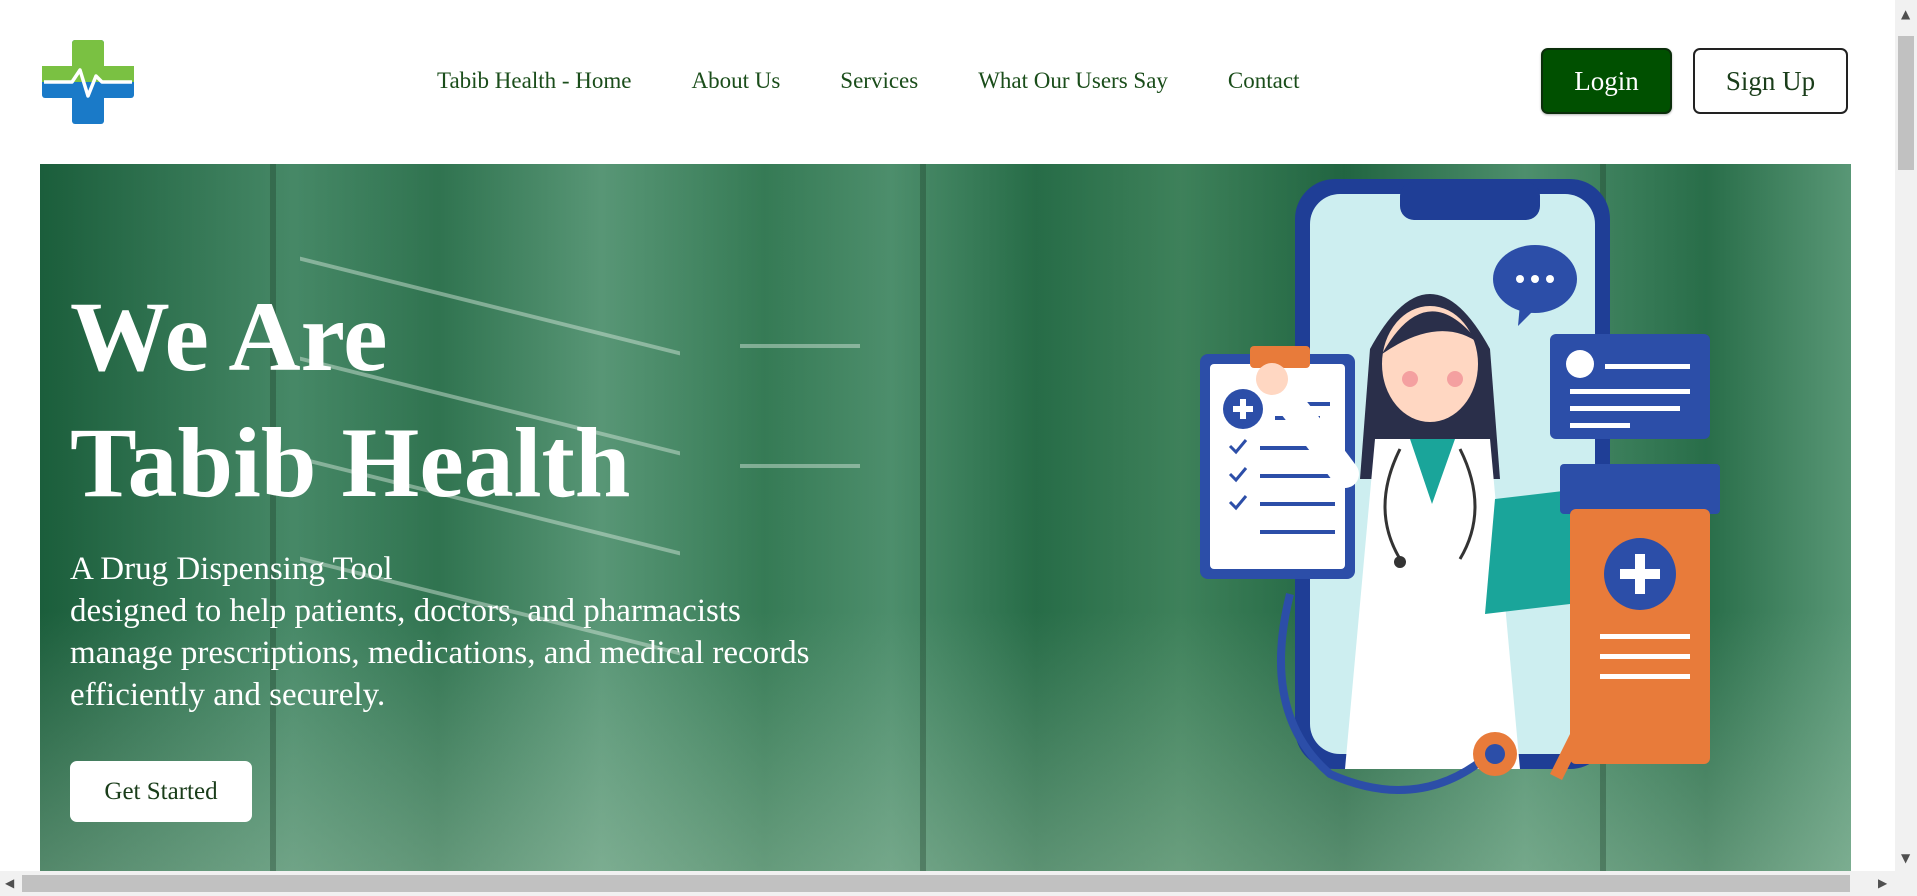 The height and width of the screenshot is (896, 1917). I want to click on nav-link-testimonials: What Our Users Say, so click(1073, 81).